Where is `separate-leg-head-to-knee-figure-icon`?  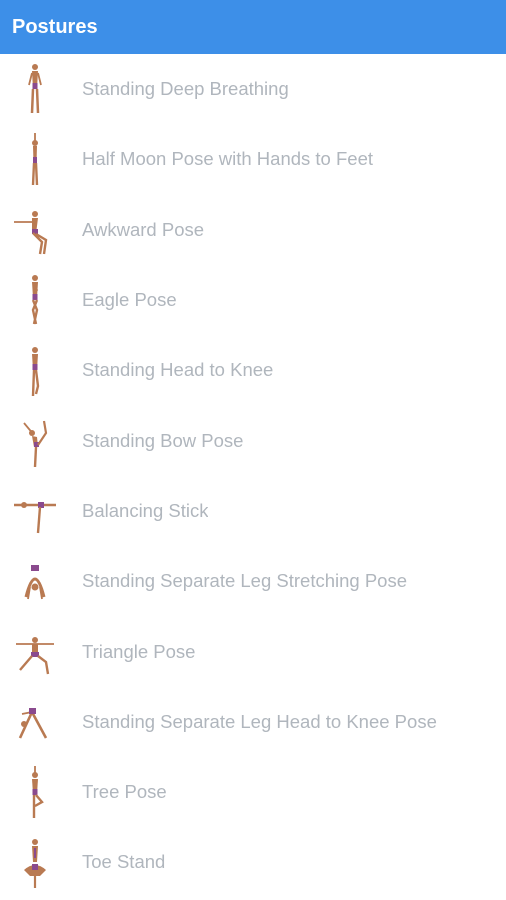 separate-leg-head-to-knee-figure-icon is located at coordinates (35, 722).